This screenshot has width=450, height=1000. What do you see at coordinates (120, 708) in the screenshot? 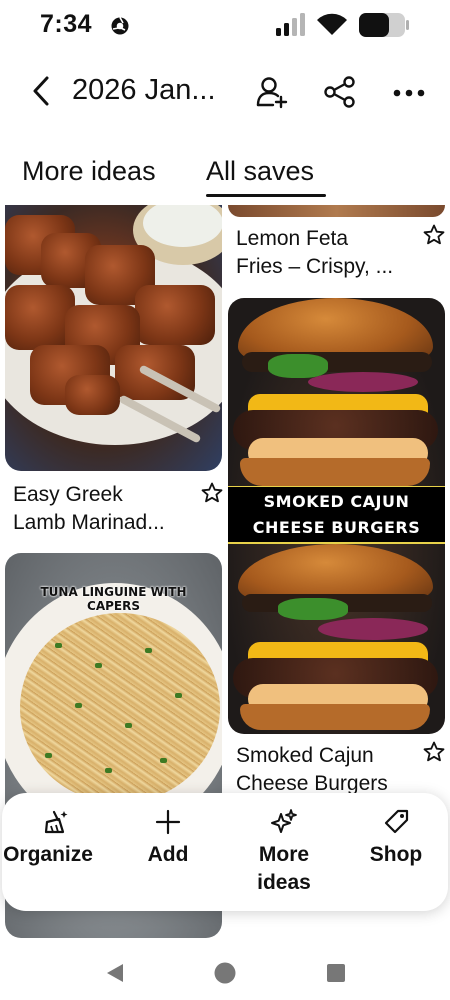
I see `linguine` at bounding box center [120, 708].